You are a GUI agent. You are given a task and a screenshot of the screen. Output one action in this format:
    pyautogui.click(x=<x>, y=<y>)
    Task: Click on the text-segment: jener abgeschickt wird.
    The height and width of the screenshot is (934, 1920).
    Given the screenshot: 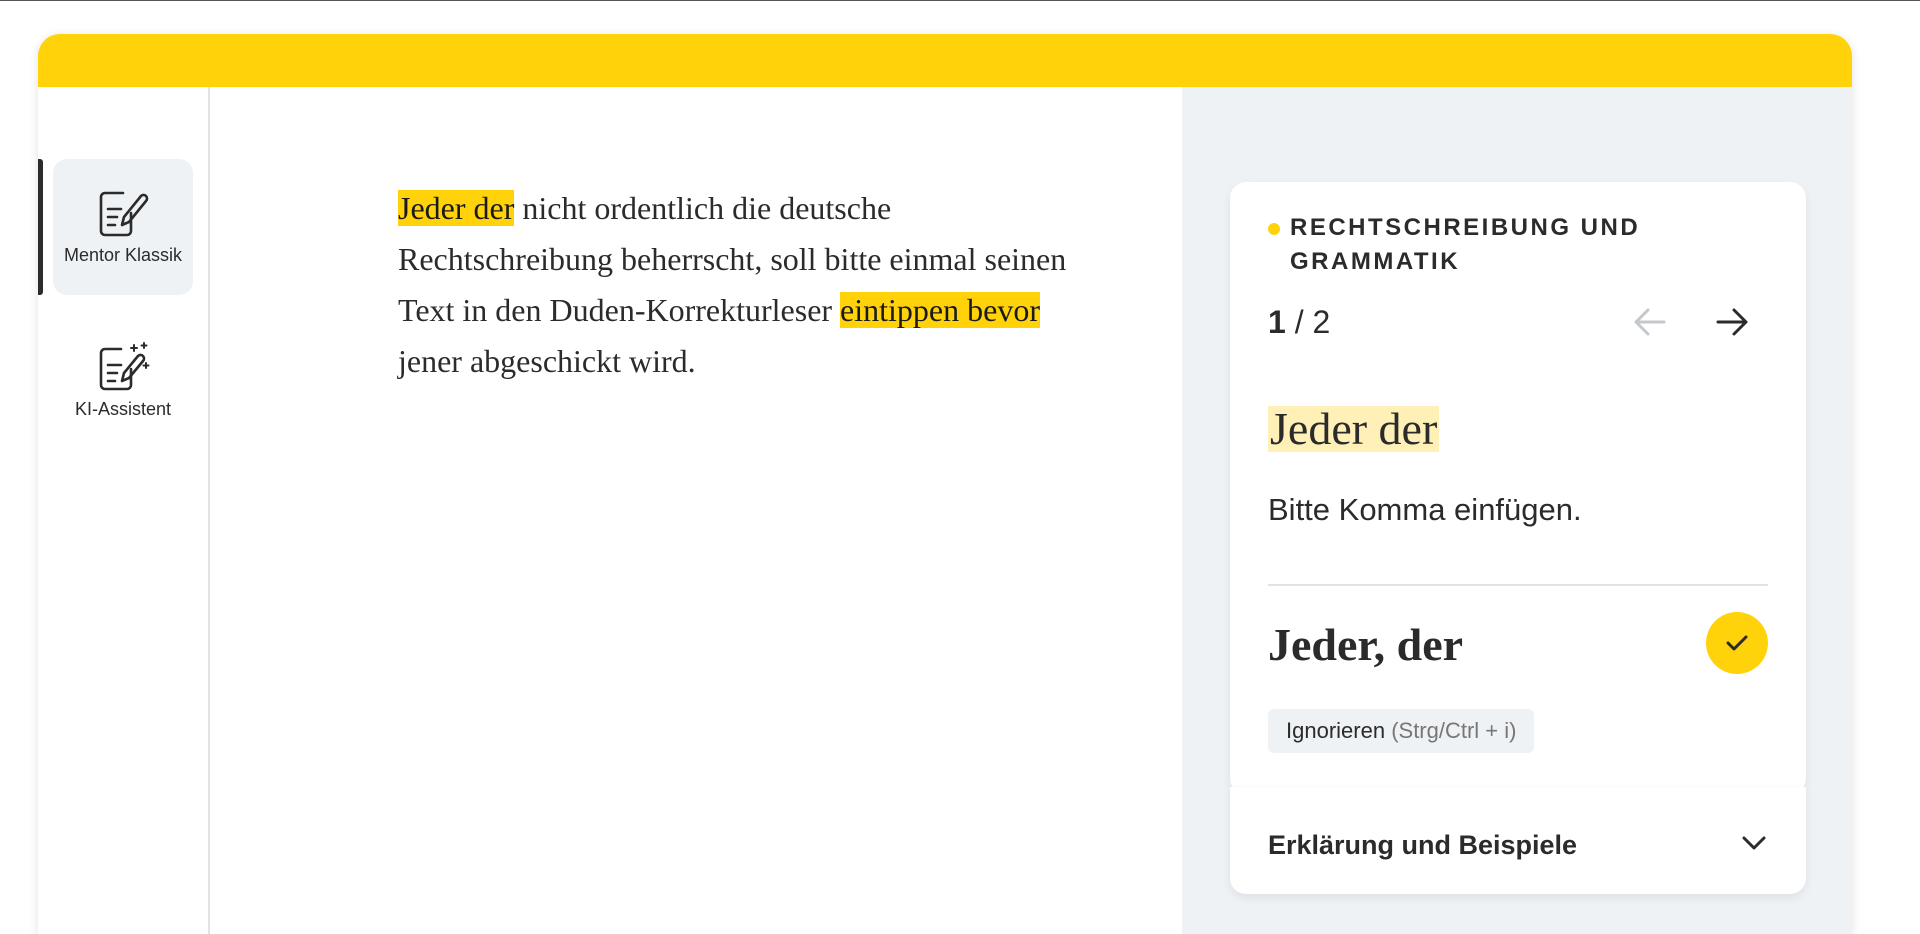 What is the action you would take?
    pyautogui.click(x=547, y=361)
    